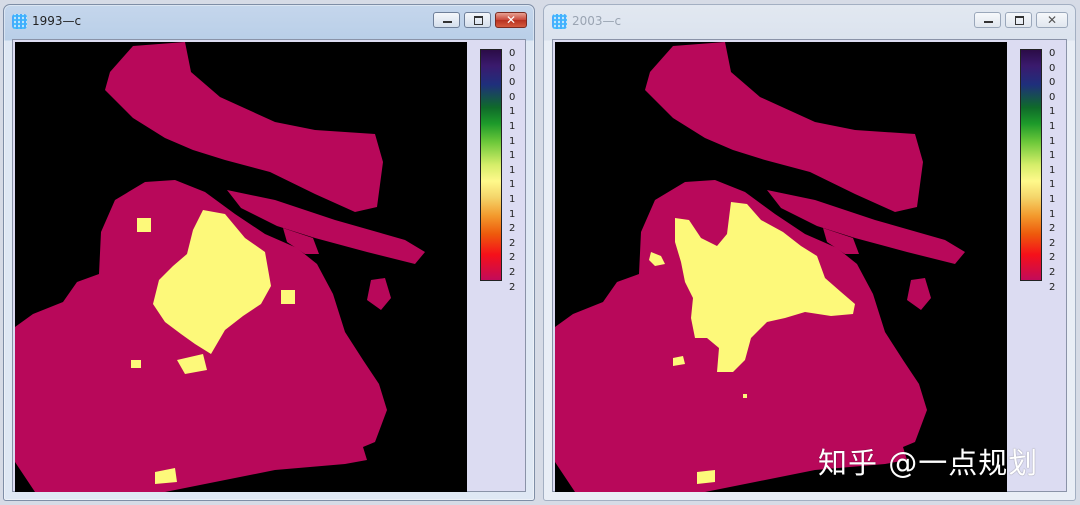 This screenshot has height=505, width=1080. I want to click on watermark: 知乎 @一点规划, so click(928, 463).